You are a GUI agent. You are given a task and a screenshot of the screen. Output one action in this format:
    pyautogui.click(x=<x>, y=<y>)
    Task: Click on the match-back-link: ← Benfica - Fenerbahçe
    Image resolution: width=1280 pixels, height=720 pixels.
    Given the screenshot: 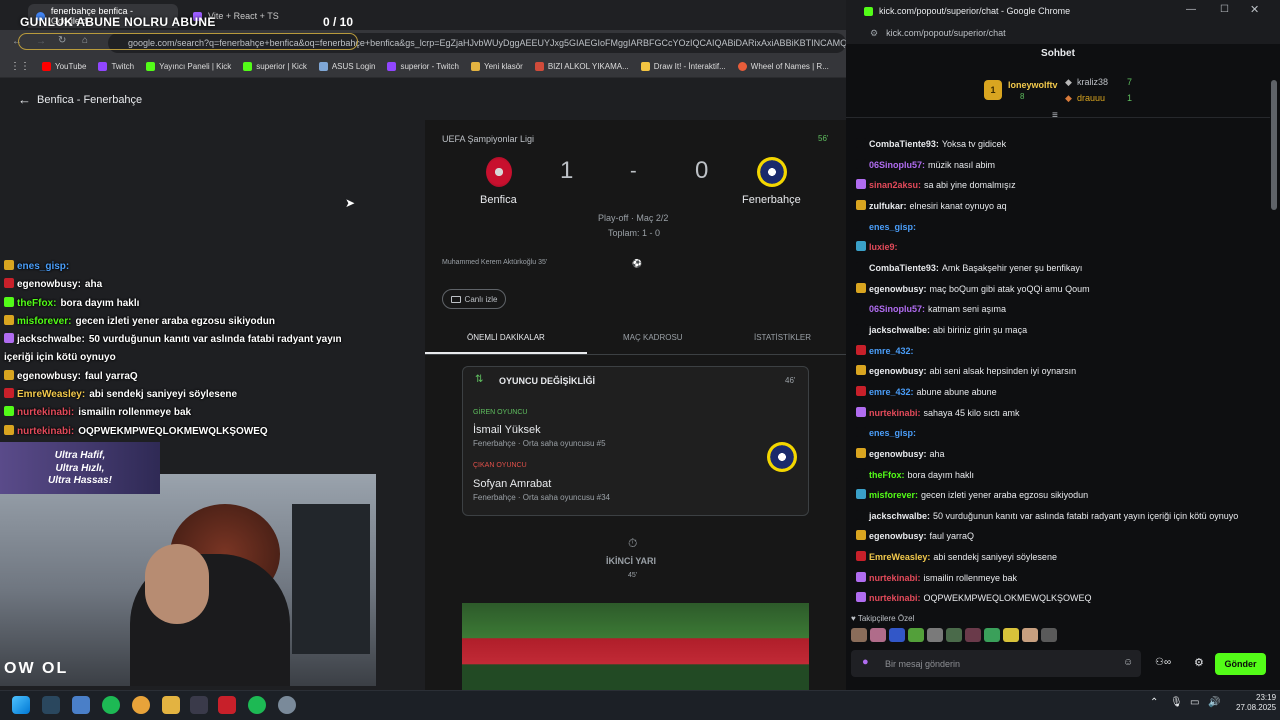 What is the action you would take?
    pyautogui.click(x=80, y=99)
    